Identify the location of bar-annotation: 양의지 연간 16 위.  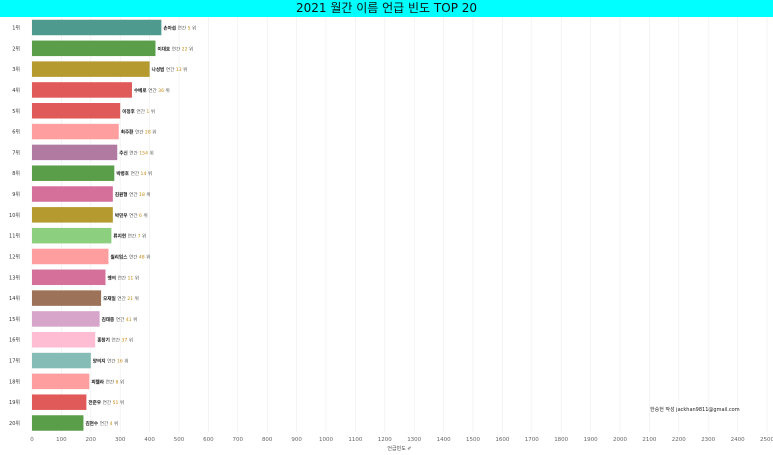
(111, 361).